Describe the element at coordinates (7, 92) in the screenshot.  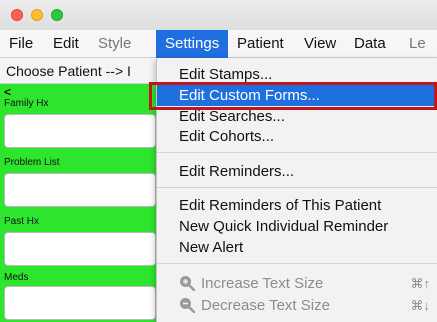
I see `back-chevron-icon: <` at that location.